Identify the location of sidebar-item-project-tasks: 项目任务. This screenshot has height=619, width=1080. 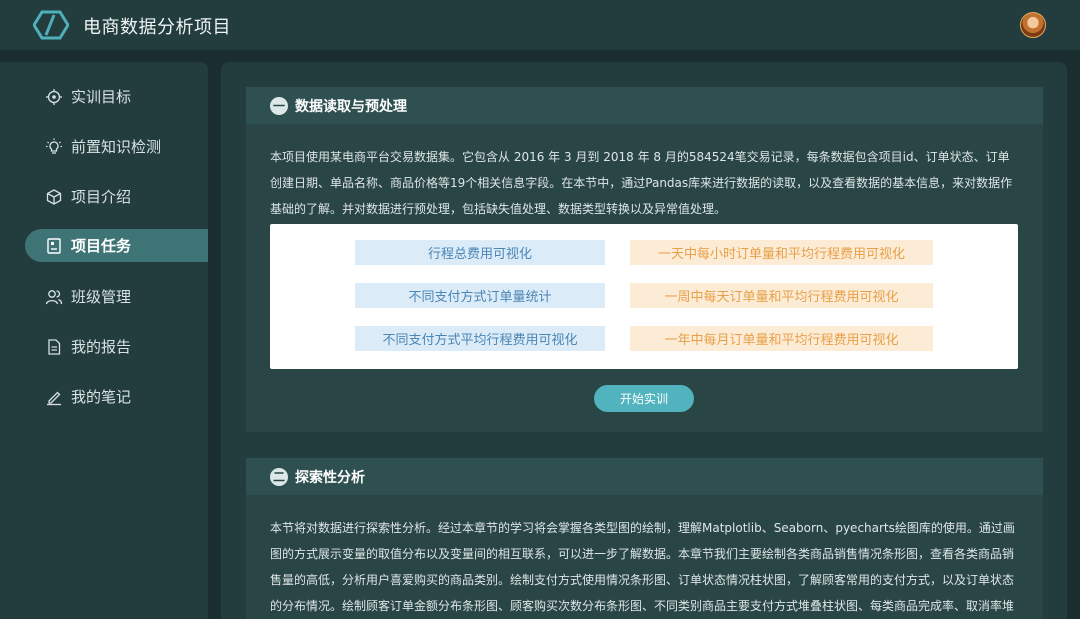
(116, 245).